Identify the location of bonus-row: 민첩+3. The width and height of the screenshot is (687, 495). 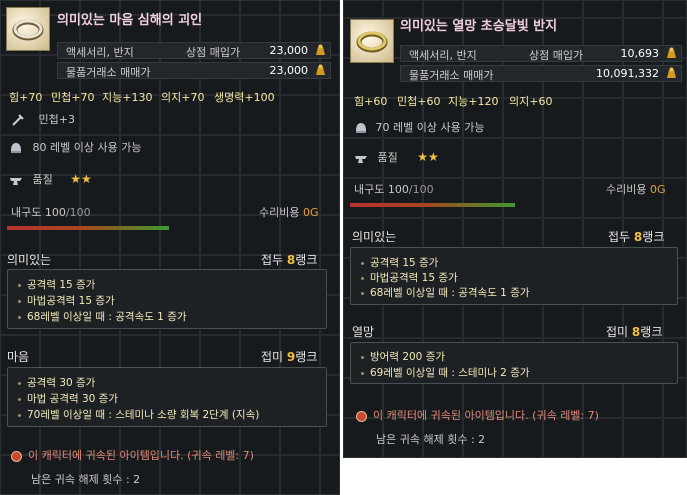
(43, 119).